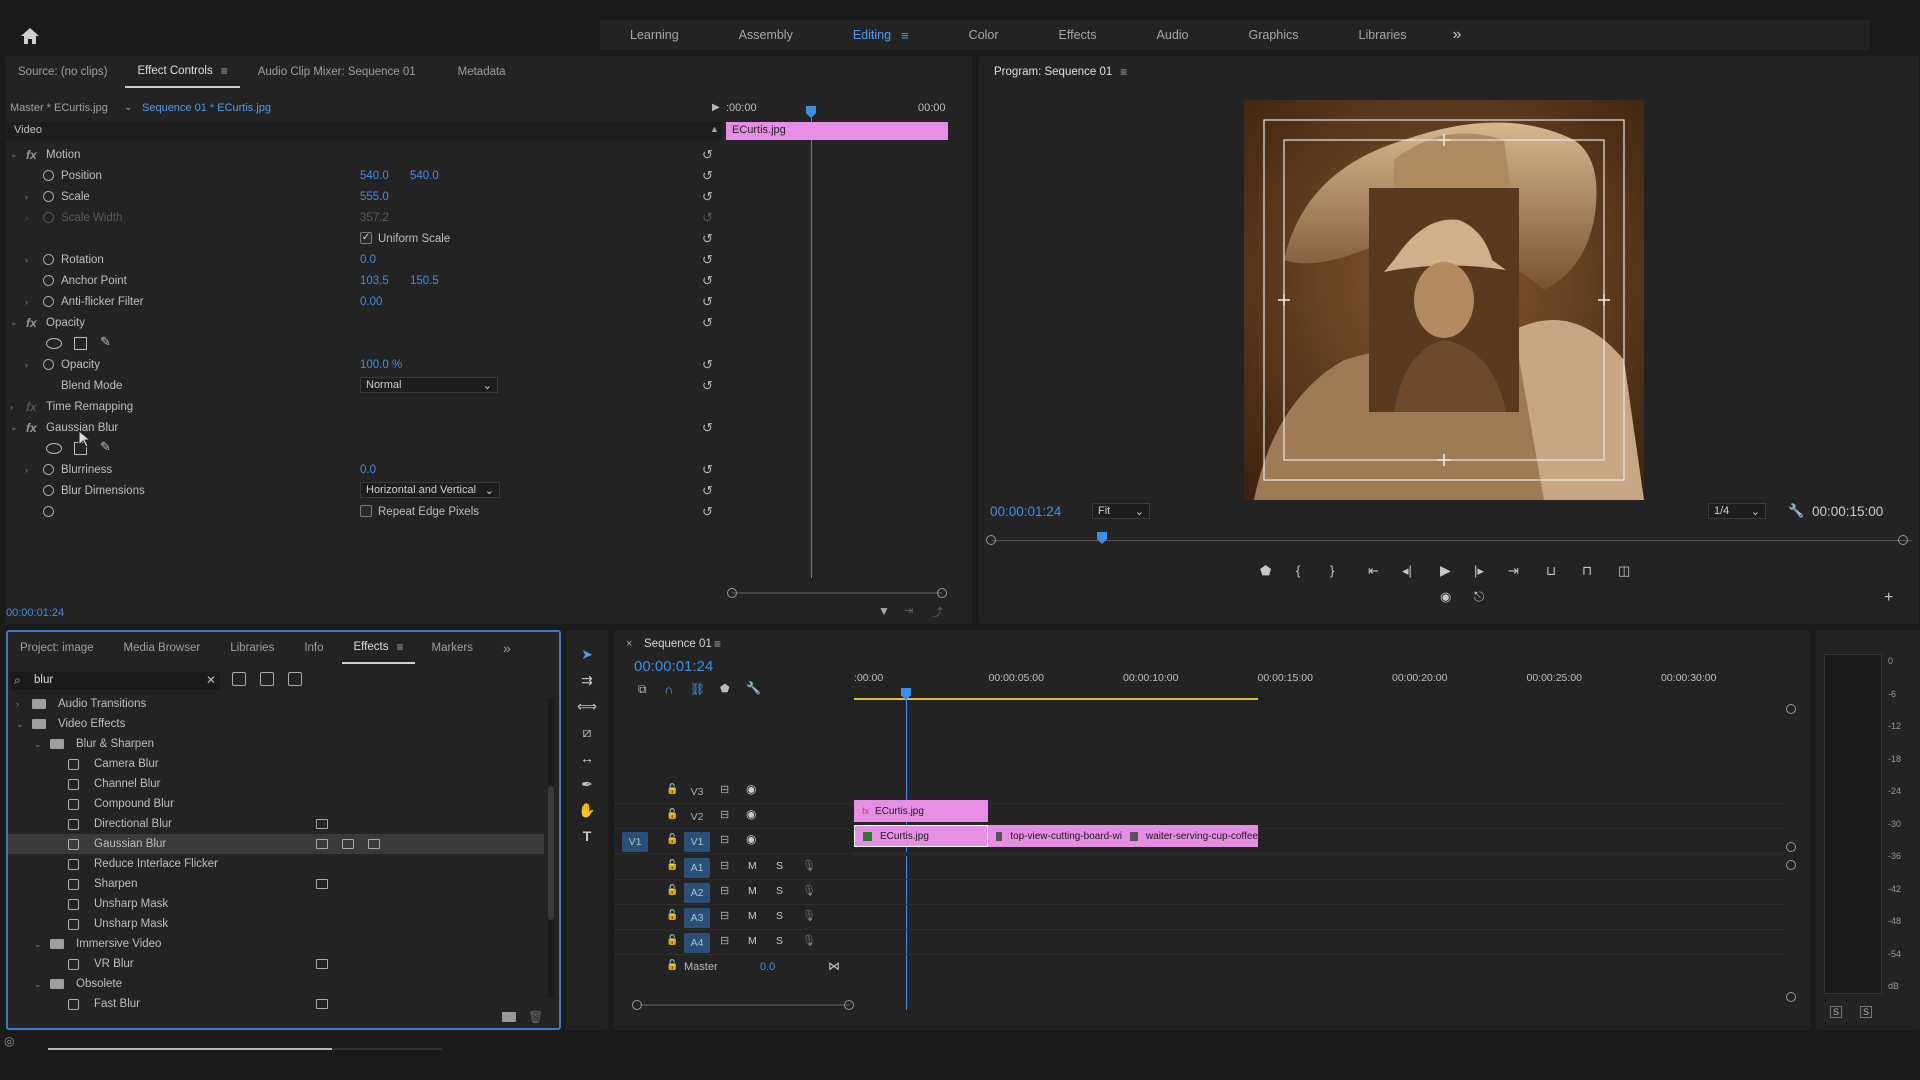 The image size is (1920, 1080). What do you see at coordinates (295, 679) in the screenshot?
I see `yuv-effects-icon` at bounding box center [295, 679].